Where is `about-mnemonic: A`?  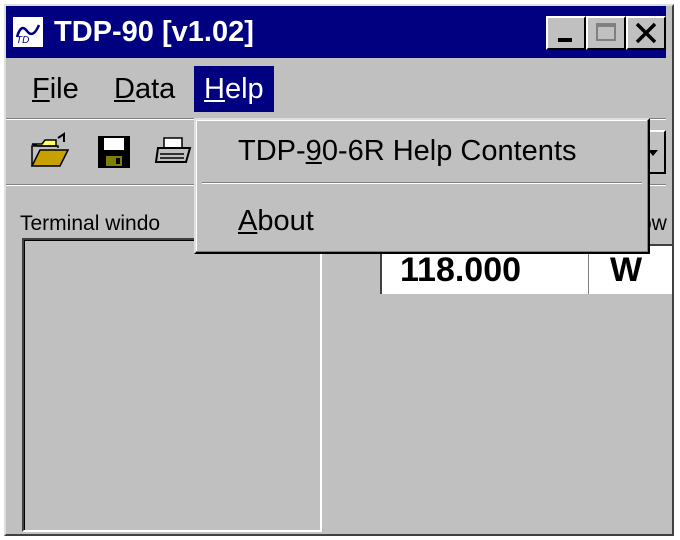
about-mnemonic: A is located at coordinates (248, 221).